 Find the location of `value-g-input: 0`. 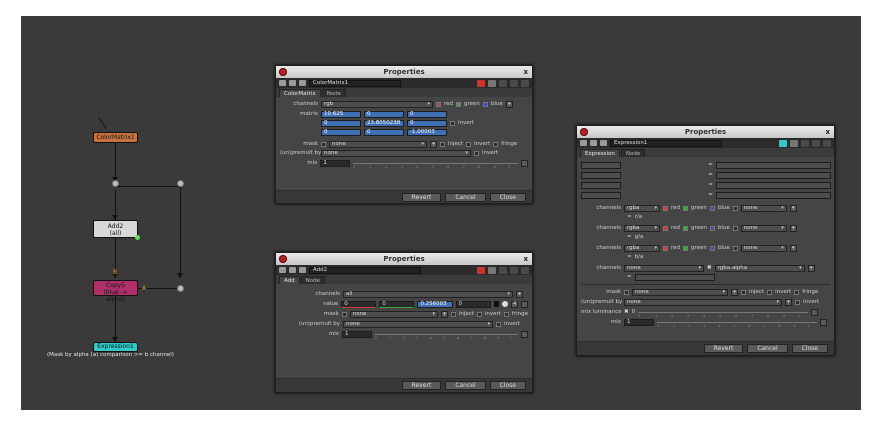

value-g-input: 0 is located at coordinates (397, 304).